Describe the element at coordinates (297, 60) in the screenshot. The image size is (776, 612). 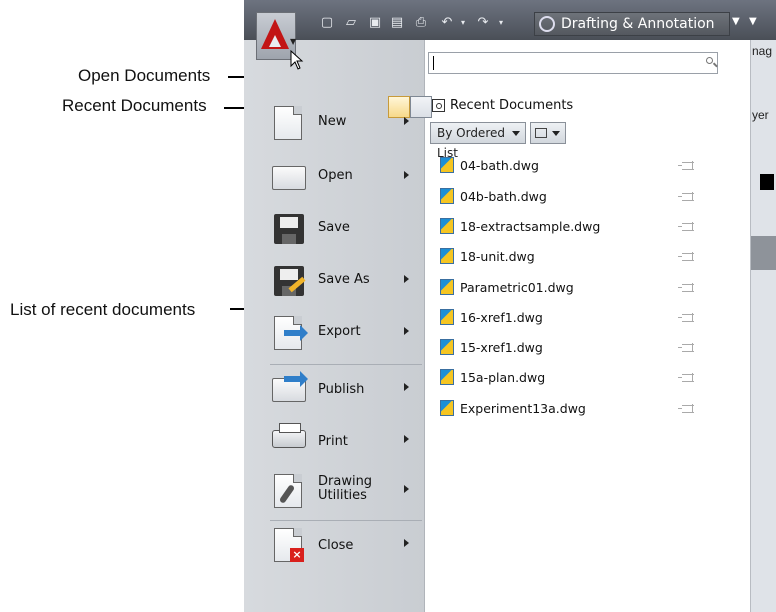
I see `mouse-pointer-icon` at that location.